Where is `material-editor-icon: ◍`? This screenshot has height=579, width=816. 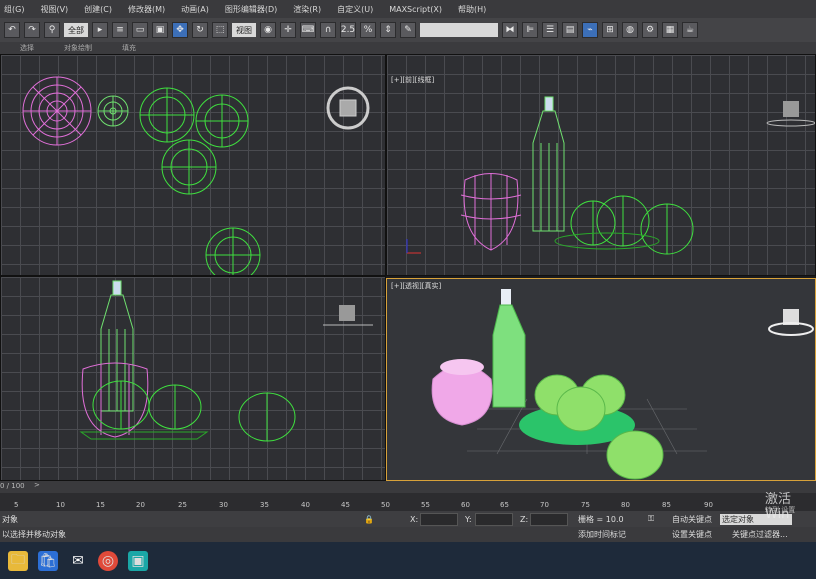
material-editor-icon: ◍ is located at coordinates (630, 30).